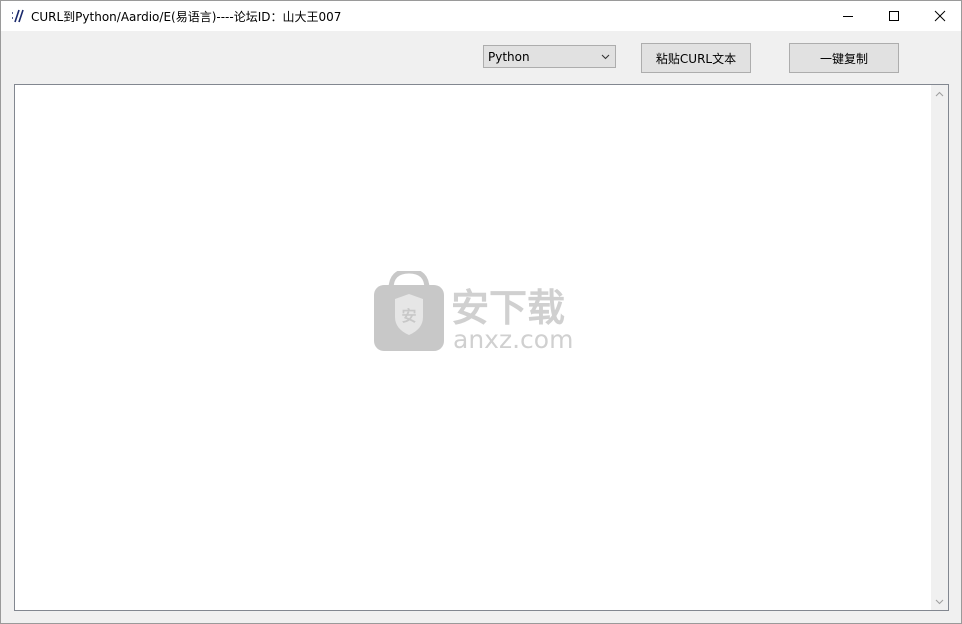  Describe the element at coordinates (696, 58) in the screenshot. I see `paste-curl-button: 粘贴CURL文本` at that location.